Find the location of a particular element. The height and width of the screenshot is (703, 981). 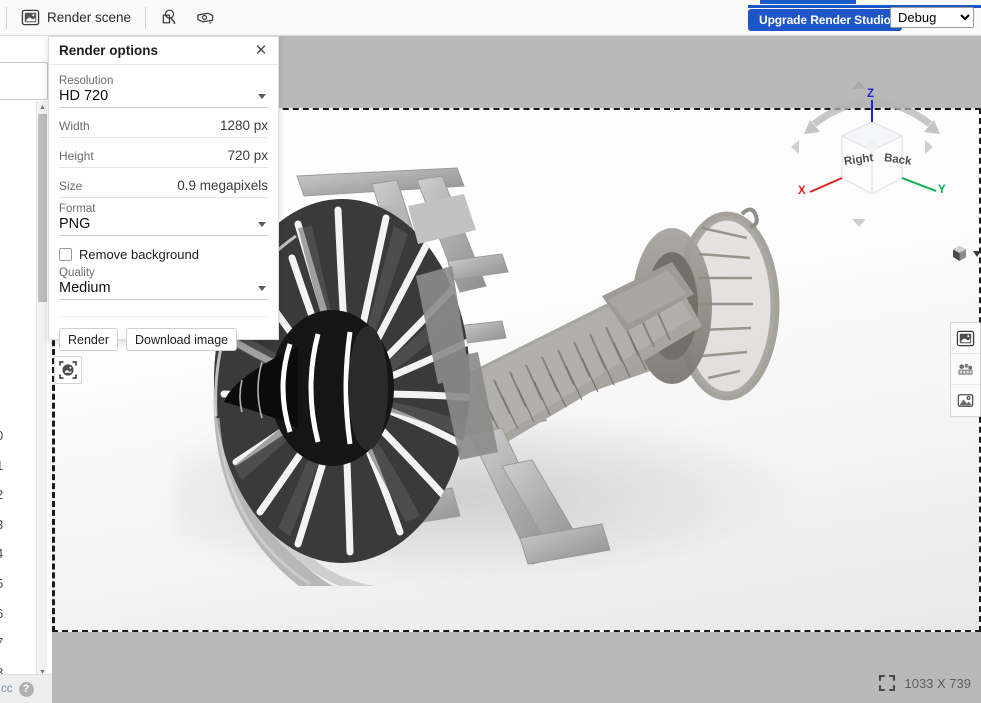

camera-snapshot-icon is located at coordinates (204, 17).